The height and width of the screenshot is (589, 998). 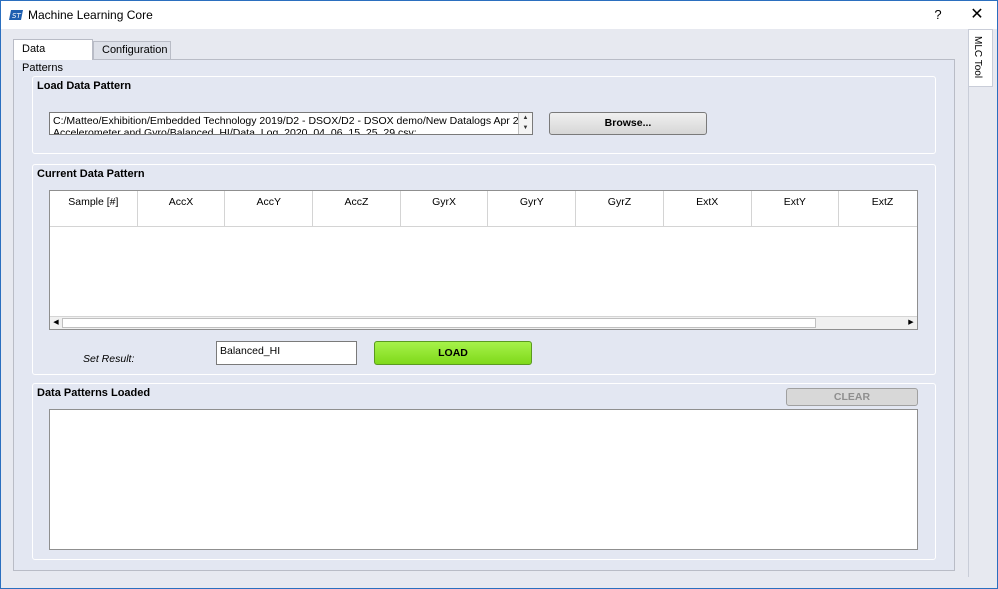 What do you see at coordinates (911, 323) in the screenshot?
I see `scroll-right-arrow-icon: ▶` at bounding box center [911, 323].